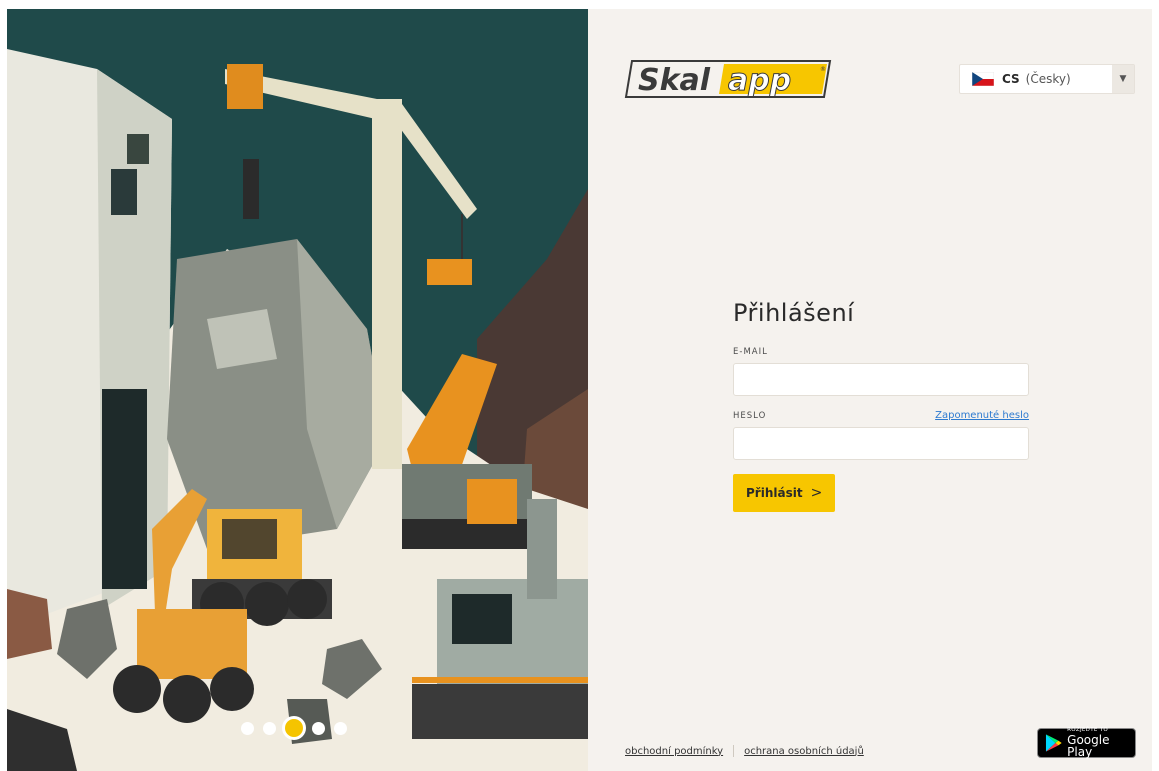 This screenshot has width=1159, height=771. Describe the element at coordinates (881, 443) in the screenshot. I see `password-field` at that location.